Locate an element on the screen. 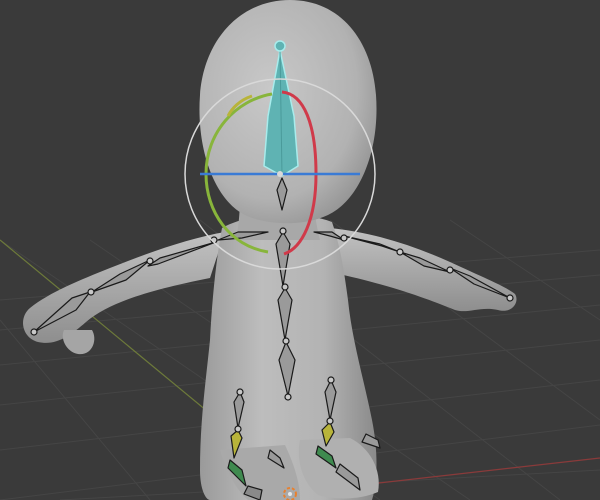  right-wrist-joint is located at coordinates (450, 270).